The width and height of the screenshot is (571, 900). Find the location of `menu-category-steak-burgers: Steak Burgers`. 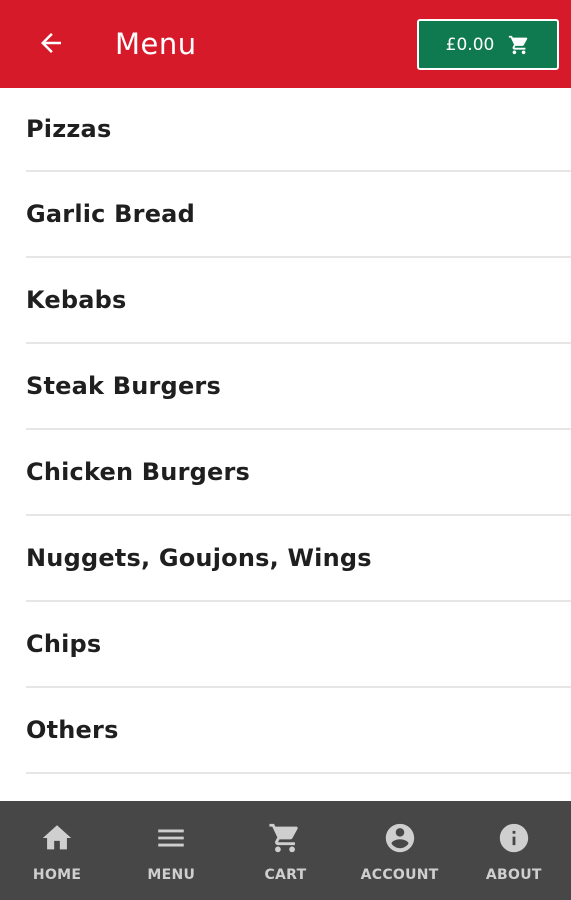

menu-category-steak-burgers: Steak Burgers is located at coordinates (298, 387).